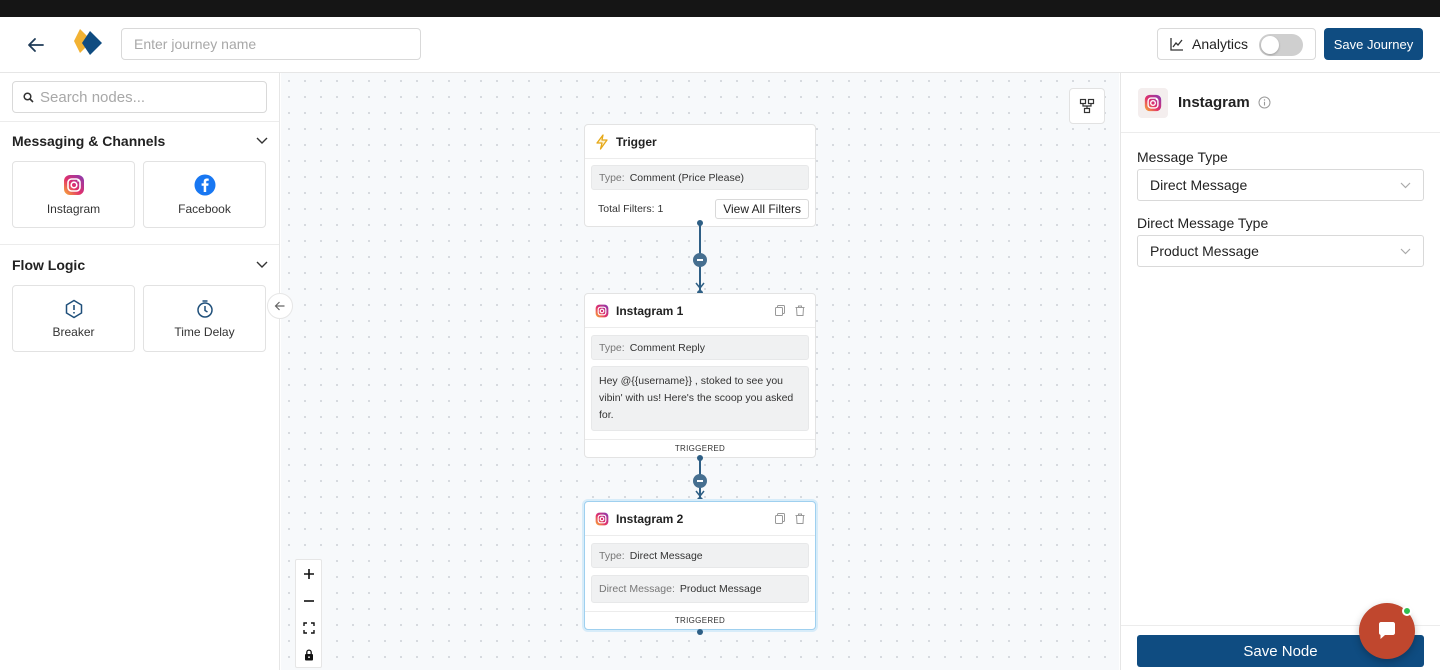  Describe the element at coordinates (204, 184) in the screenshot. I see `facebook-icon` at that location.